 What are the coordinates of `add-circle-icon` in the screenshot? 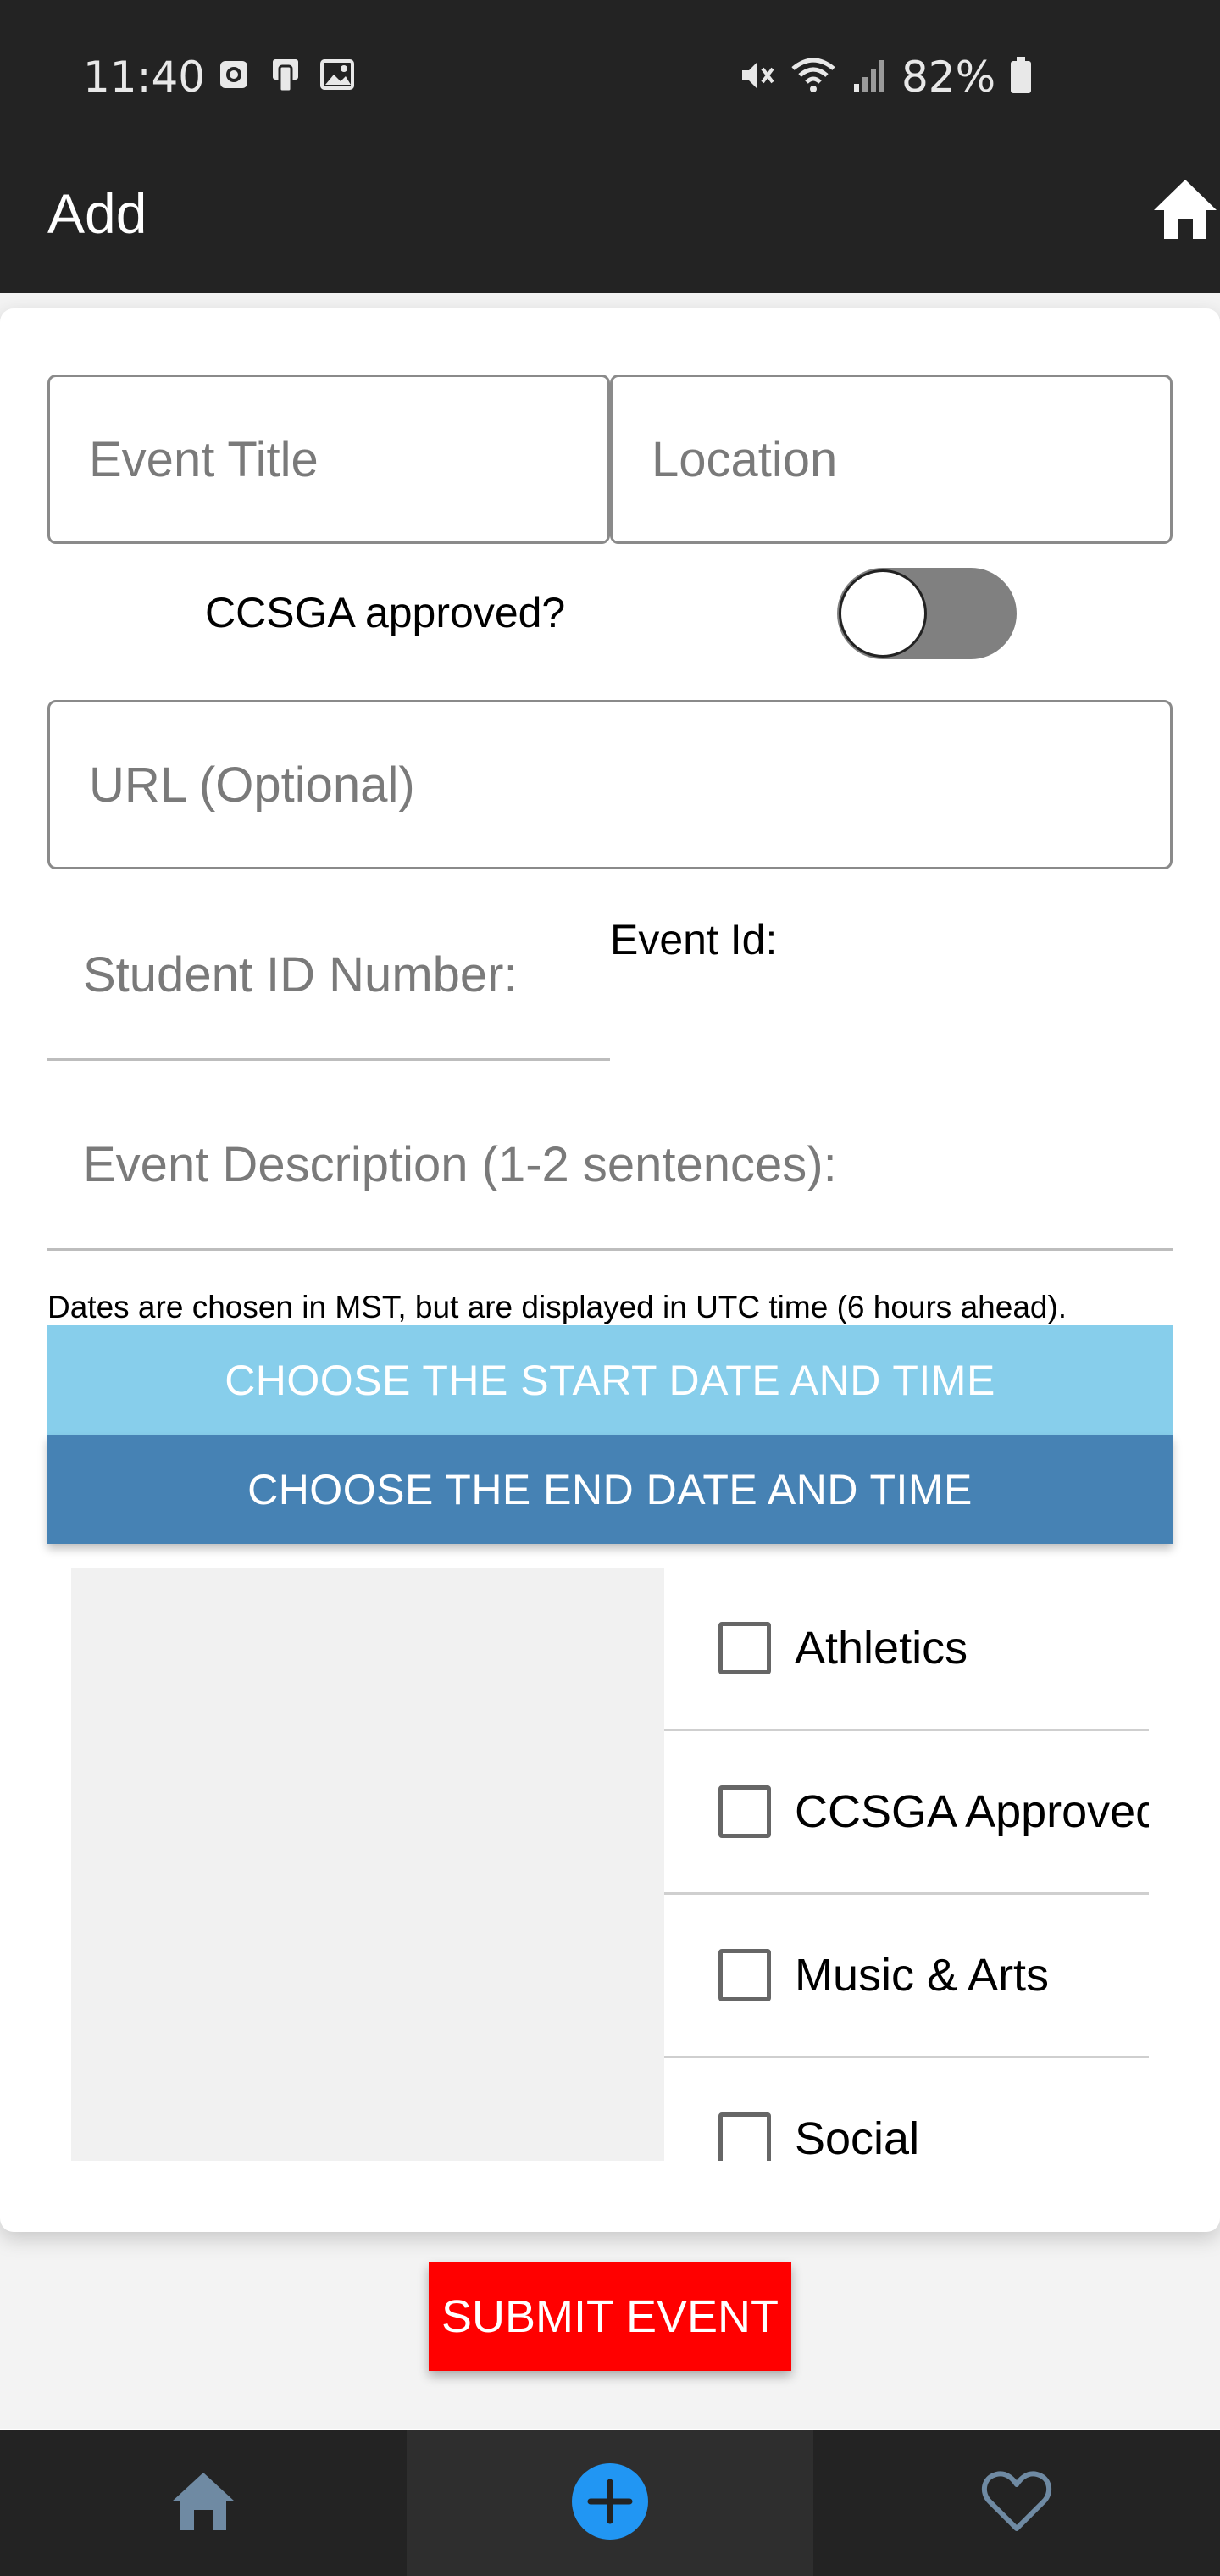 It's located at (610, 2503).